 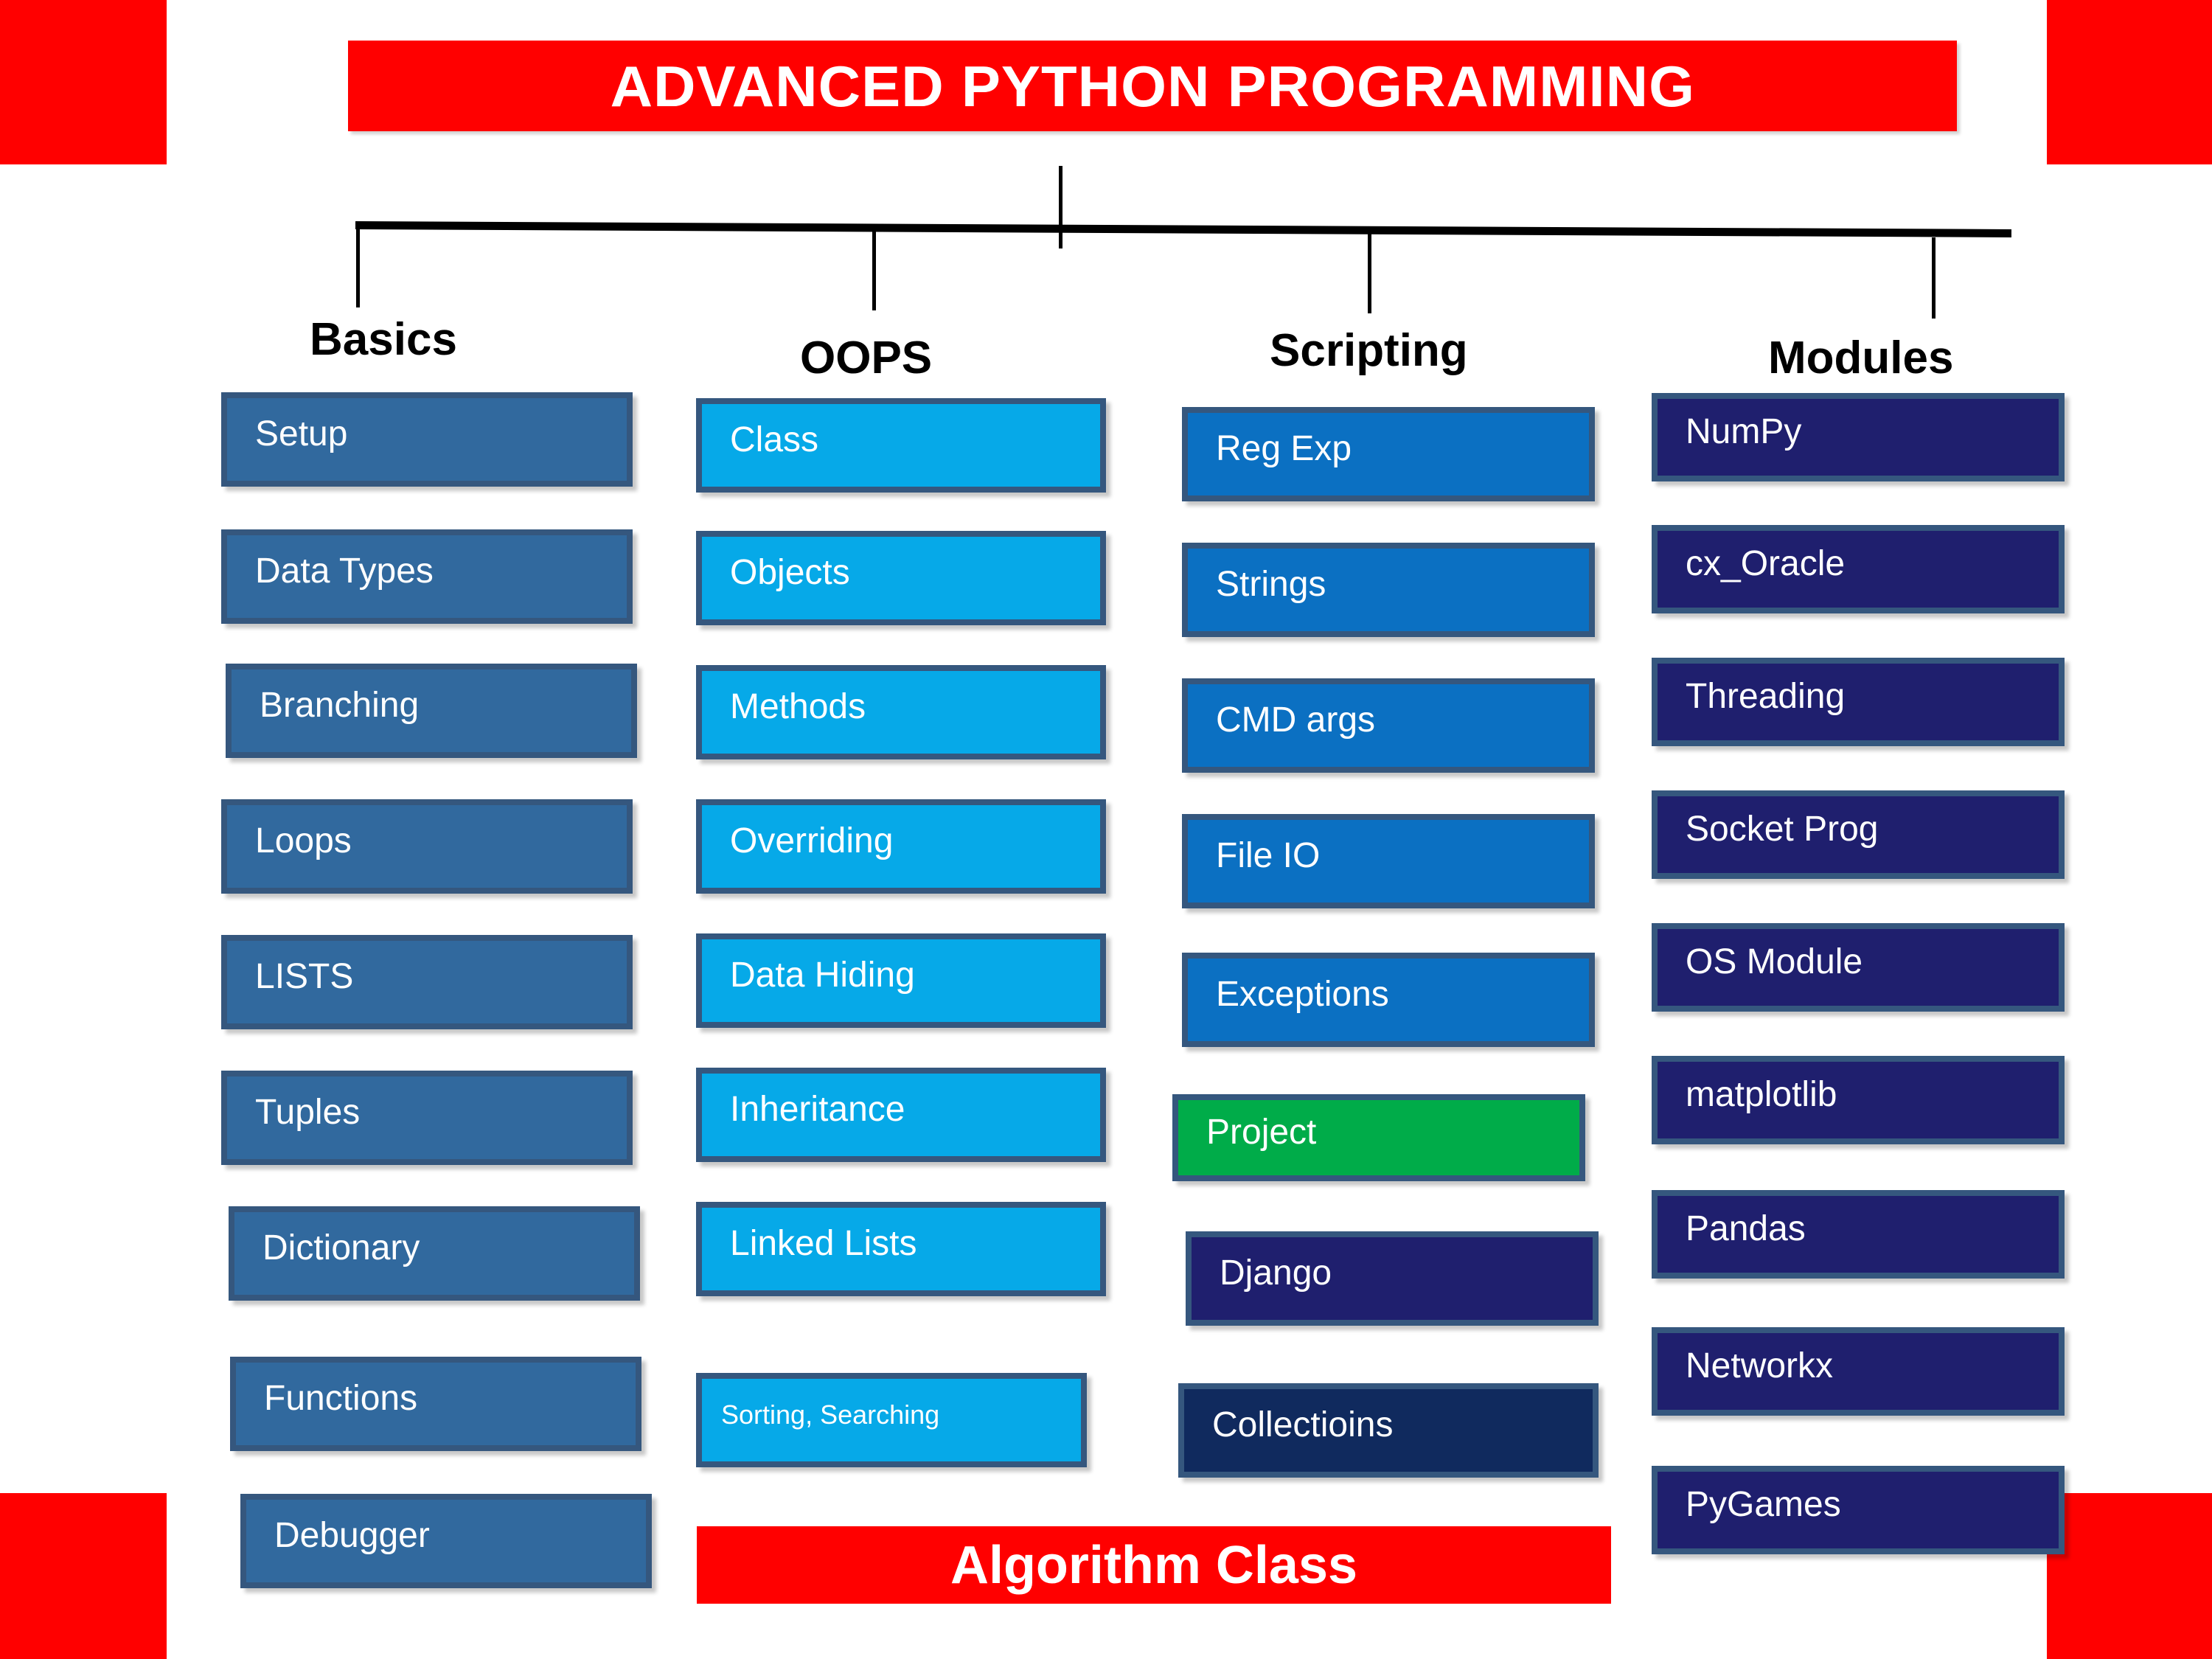 I want to click on node-label: matplotlib, so click(x=1761, y=1094).